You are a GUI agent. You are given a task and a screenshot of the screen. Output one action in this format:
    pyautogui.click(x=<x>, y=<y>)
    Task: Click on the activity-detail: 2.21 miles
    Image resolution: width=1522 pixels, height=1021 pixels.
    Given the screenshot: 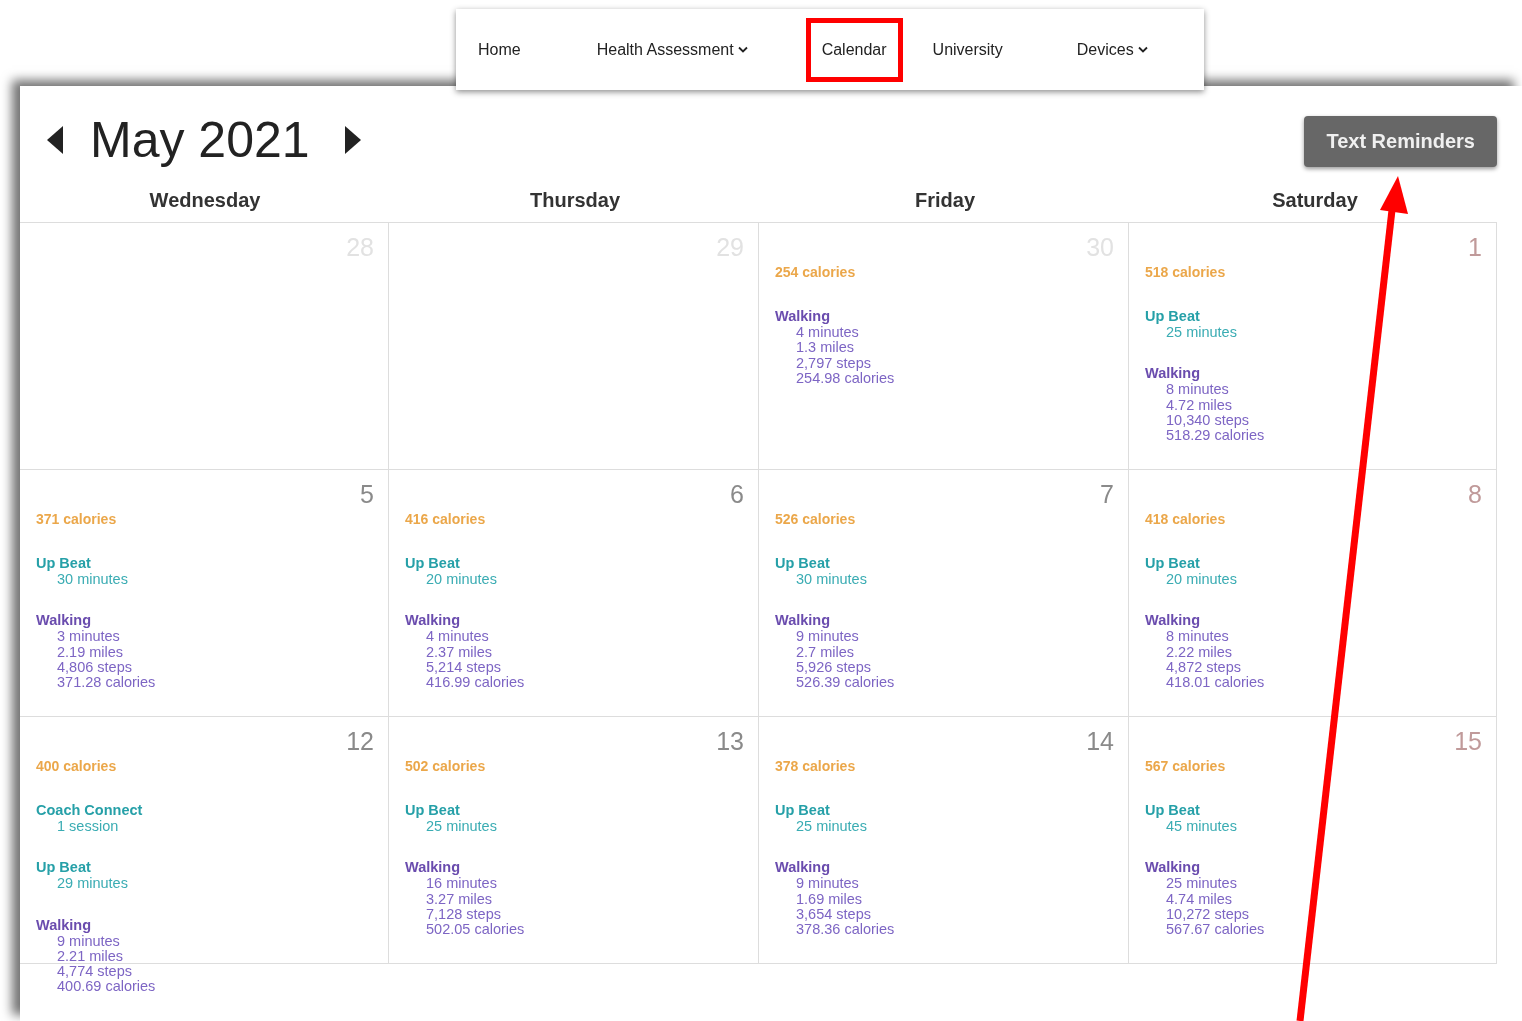 What is the action you would take?
    pyautogui.click(x=90, y=956)
    